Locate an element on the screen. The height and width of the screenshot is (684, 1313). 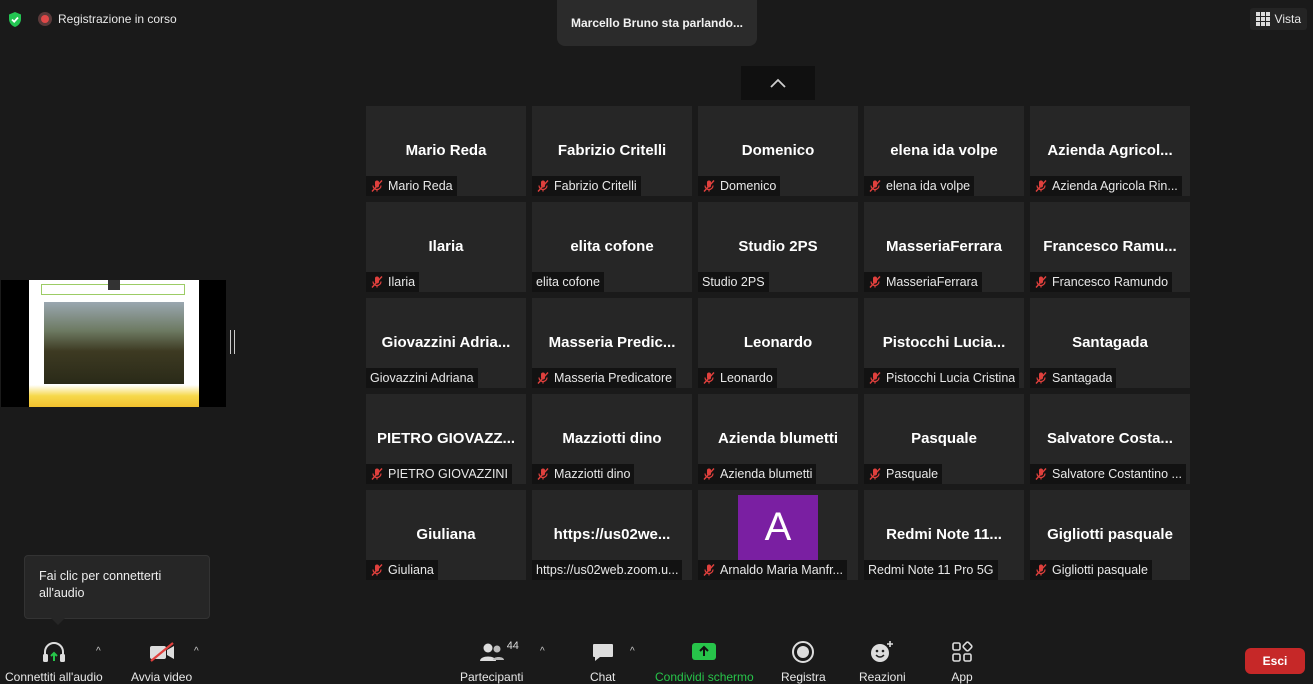
participant-name-label: Masseria Predicatore is located at coordinates (604, 378).